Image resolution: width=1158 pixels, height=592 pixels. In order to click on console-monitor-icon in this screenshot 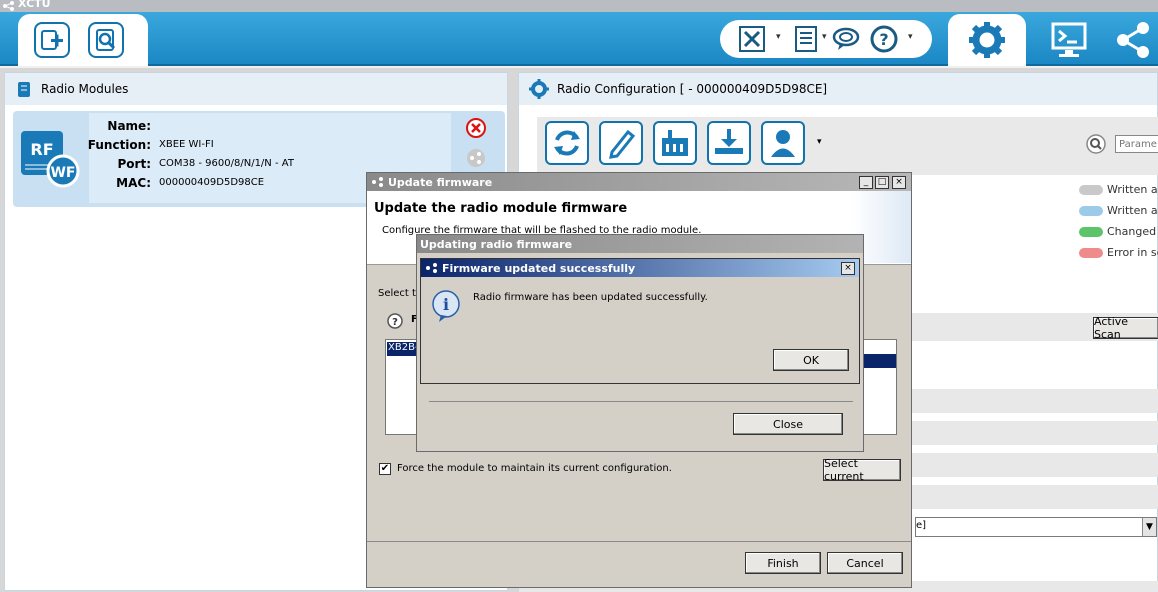, I will do `click(1069, 39)`.